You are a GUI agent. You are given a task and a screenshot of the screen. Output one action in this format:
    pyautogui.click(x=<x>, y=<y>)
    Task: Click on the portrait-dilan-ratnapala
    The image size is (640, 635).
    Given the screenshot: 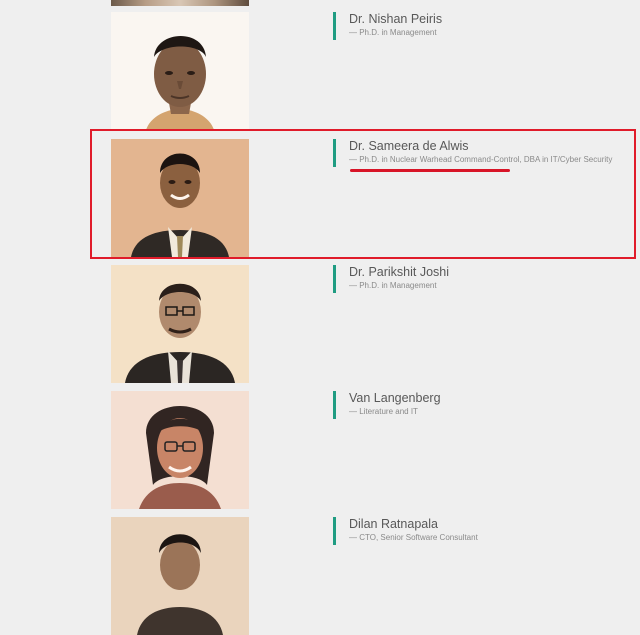 What is the action you would take?
    pyautogui.click(x=180, y=576)
    